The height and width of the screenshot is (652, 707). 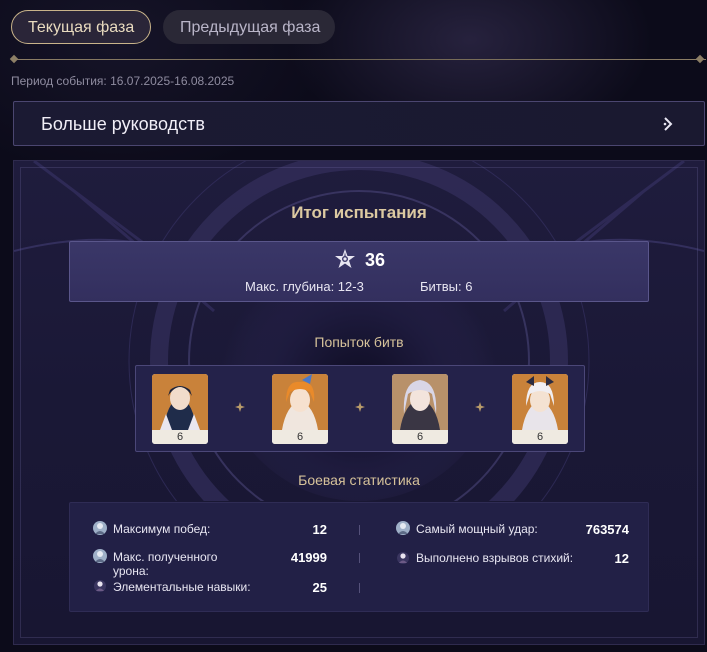 What do you see at coordinates (182, 587) in the screenshot?
I see `elemental-skills-label: Элементальные навыки:` at bounding box center [182, 587].